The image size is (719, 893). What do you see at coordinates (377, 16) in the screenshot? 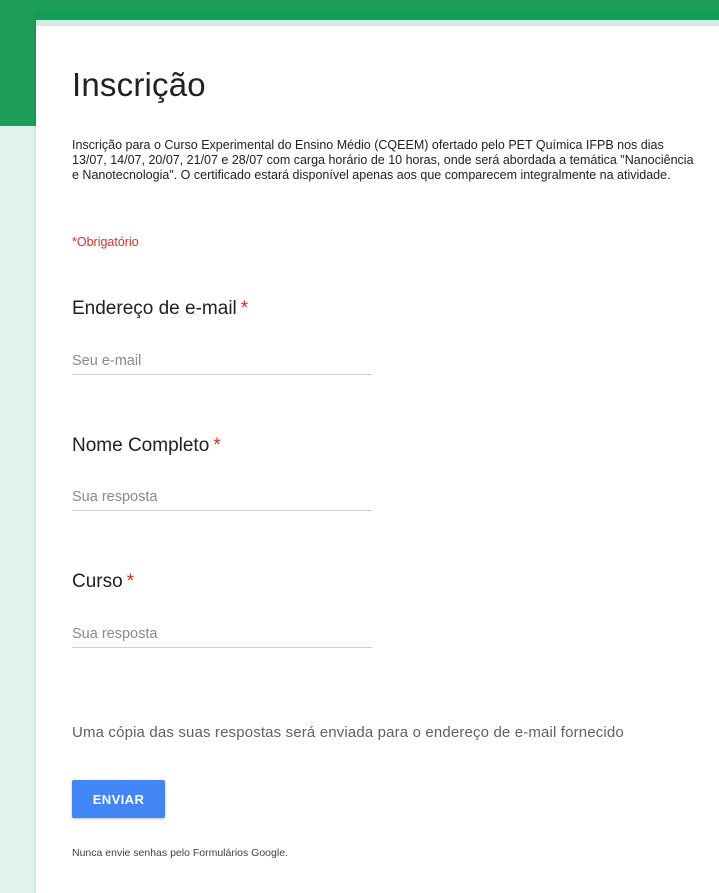
I see `form-card-accent` at bounding box center [377, 16].